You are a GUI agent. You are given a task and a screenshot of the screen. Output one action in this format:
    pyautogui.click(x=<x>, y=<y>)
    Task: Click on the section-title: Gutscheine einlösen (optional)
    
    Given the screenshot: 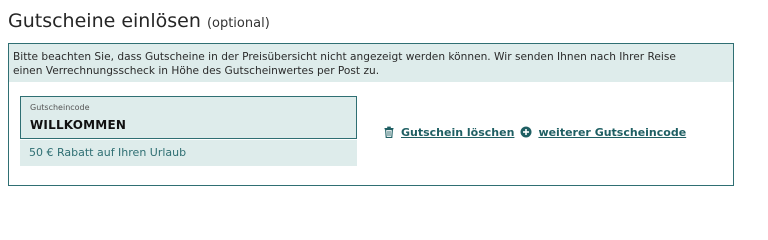 What is the action you would take?
    pyautogui.click(x=139, y=22)
    